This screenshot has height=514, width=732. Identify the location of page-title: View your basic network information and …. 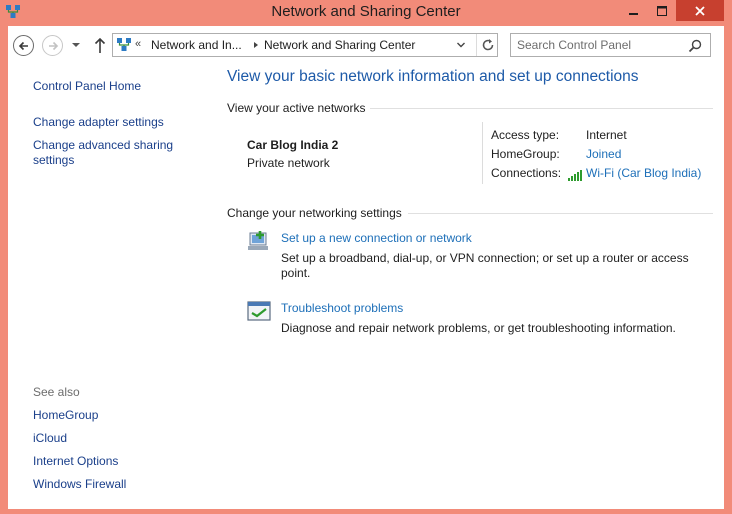
(433, 76).